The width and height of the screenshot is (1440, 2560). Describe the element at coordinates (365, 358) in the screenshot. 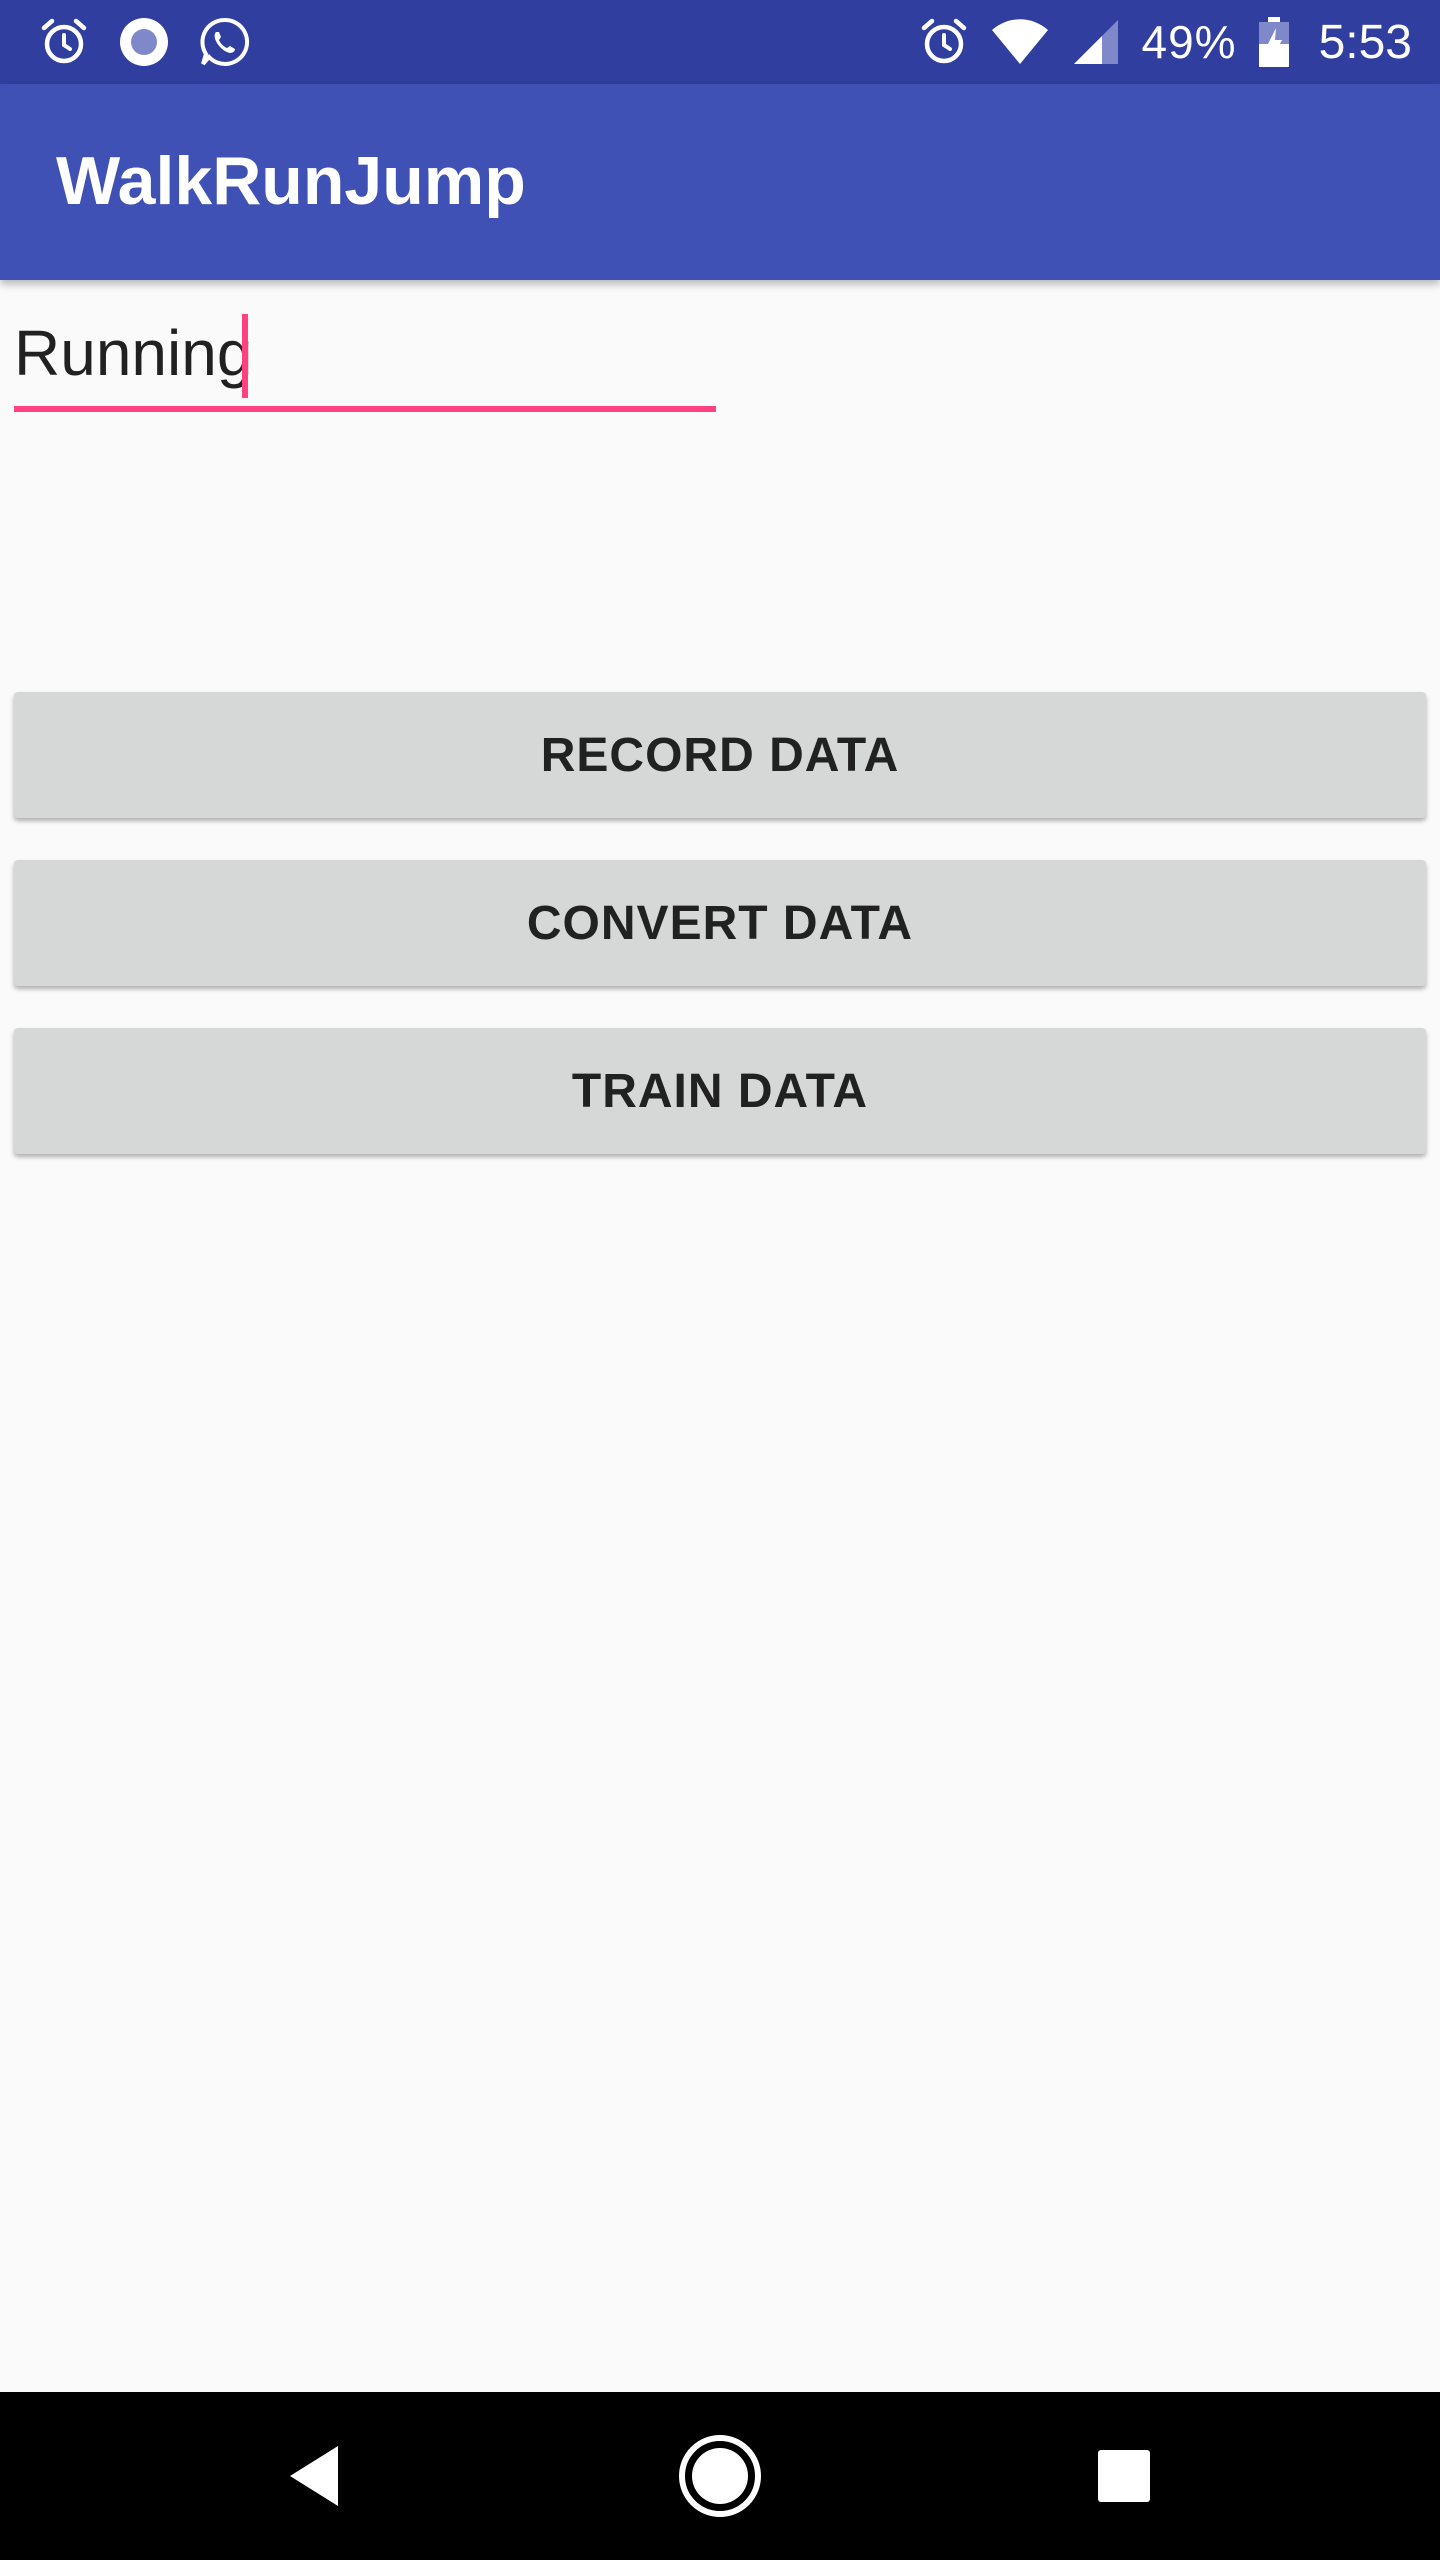

I see `activity-input: Running` at that location.